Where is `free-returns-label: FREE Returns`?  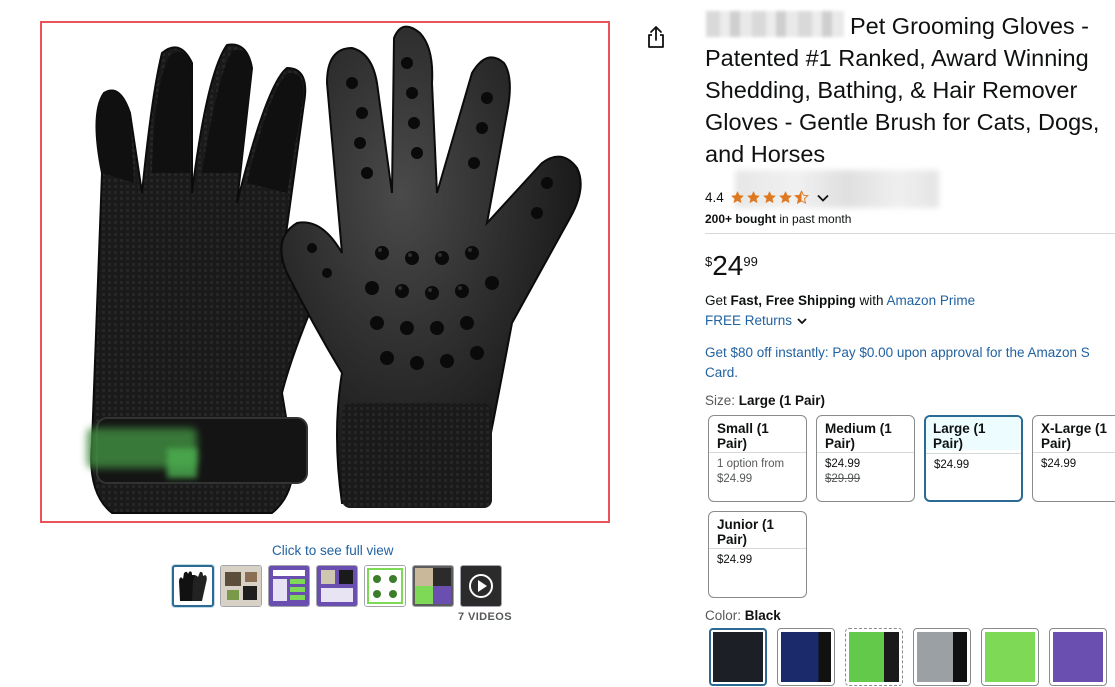
free-returns-label: FREE Returns is located at coordinates (749, 320).